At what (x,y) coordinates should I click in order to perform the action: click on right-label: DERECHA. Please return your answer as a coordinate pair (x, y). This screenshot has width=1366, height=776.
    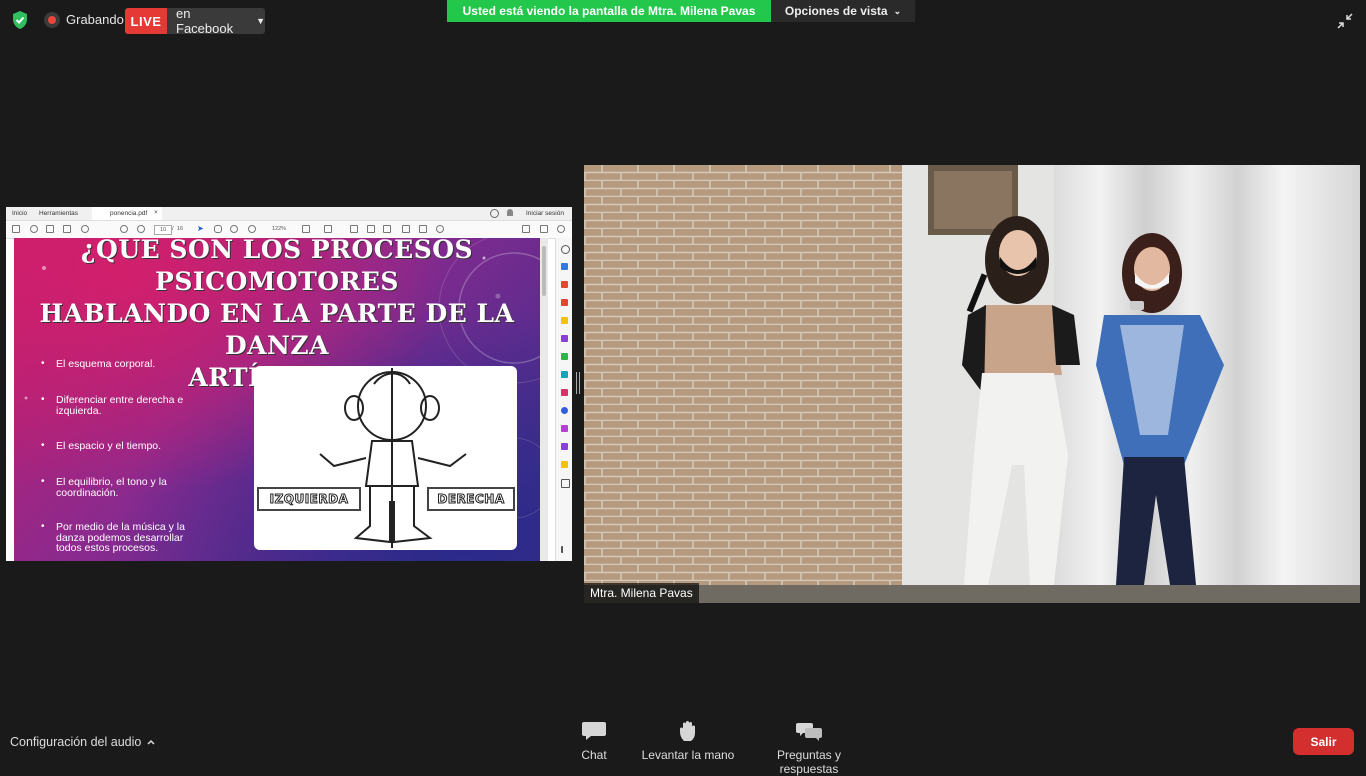
    Looking at the image, I should click on (471, 499).